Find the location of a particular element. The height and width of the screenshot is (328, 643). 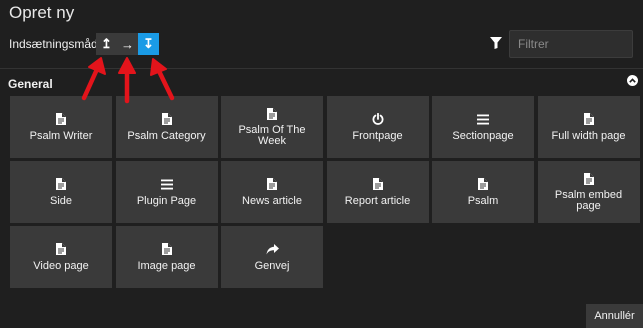

page-type-tile-psalm-of-the-week: Psalm Of The Week is located at coordinates (272, 127).